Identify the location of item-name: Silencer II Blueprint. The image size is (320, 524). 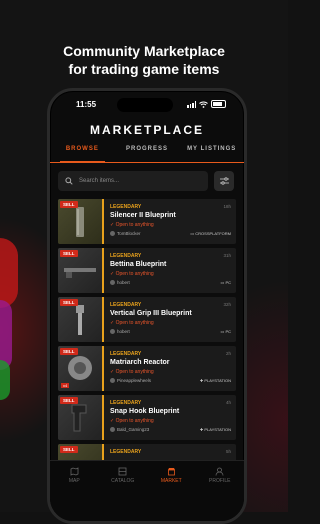
(143, 215).